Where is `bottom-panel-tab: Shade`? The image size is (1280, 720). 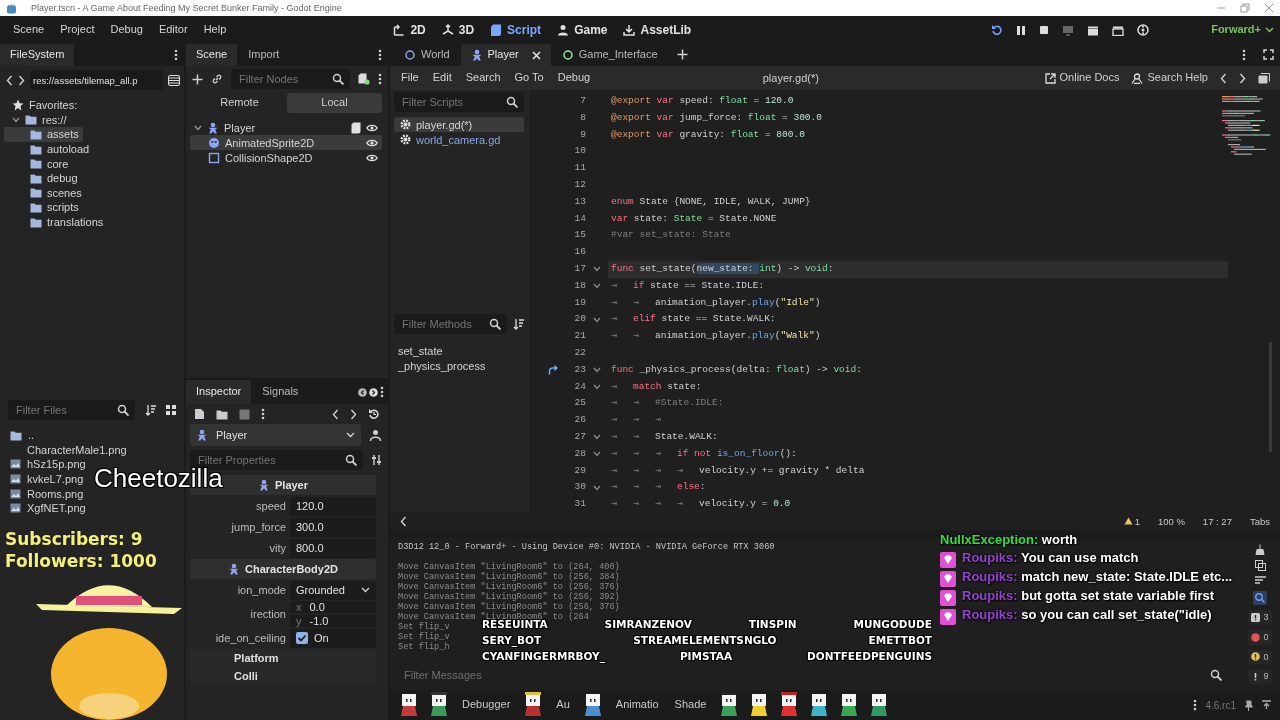 bottom-panel-tab: Shade is located at coordinates (690, 705).